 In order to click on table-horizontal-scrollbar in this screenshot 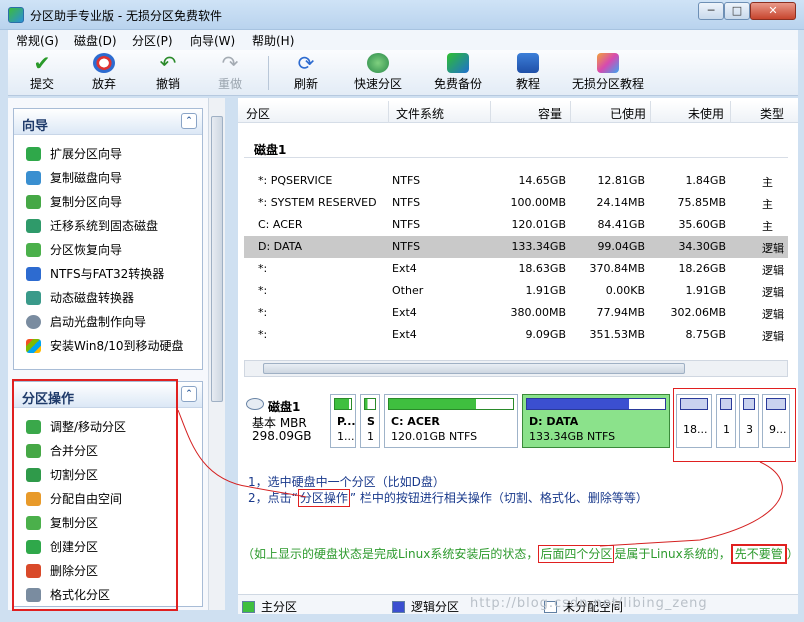, I will do `click(516, 368)`.